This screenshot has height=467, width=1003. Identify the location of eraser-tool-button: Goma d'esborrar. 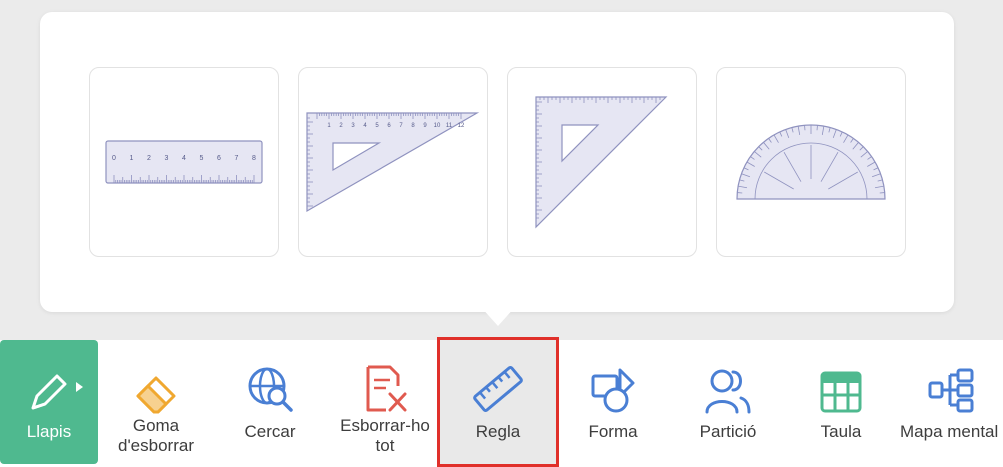
(156, 402).